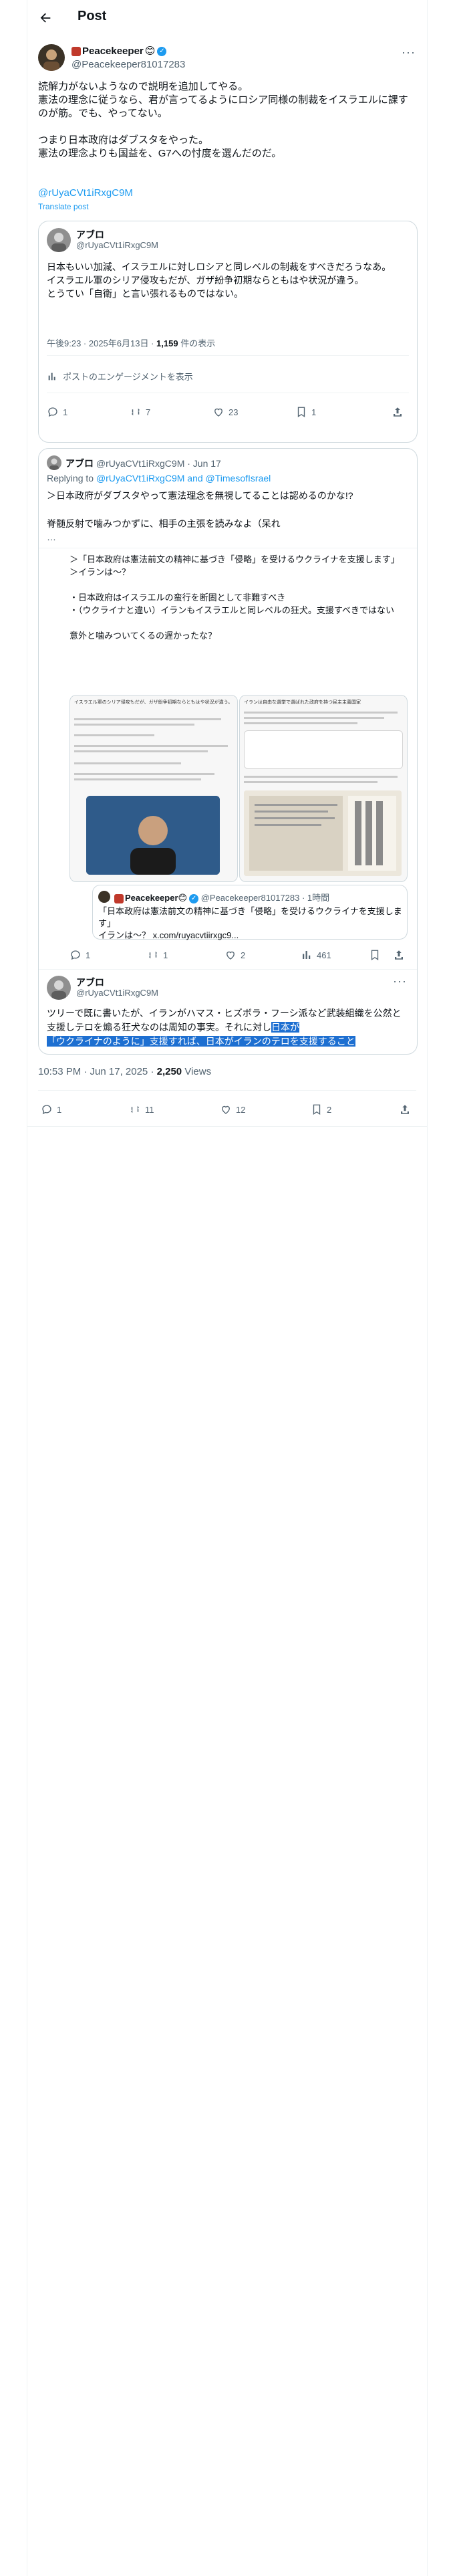 The image size is (451, 2576). I want to click on views-icon, so click(307, 955).